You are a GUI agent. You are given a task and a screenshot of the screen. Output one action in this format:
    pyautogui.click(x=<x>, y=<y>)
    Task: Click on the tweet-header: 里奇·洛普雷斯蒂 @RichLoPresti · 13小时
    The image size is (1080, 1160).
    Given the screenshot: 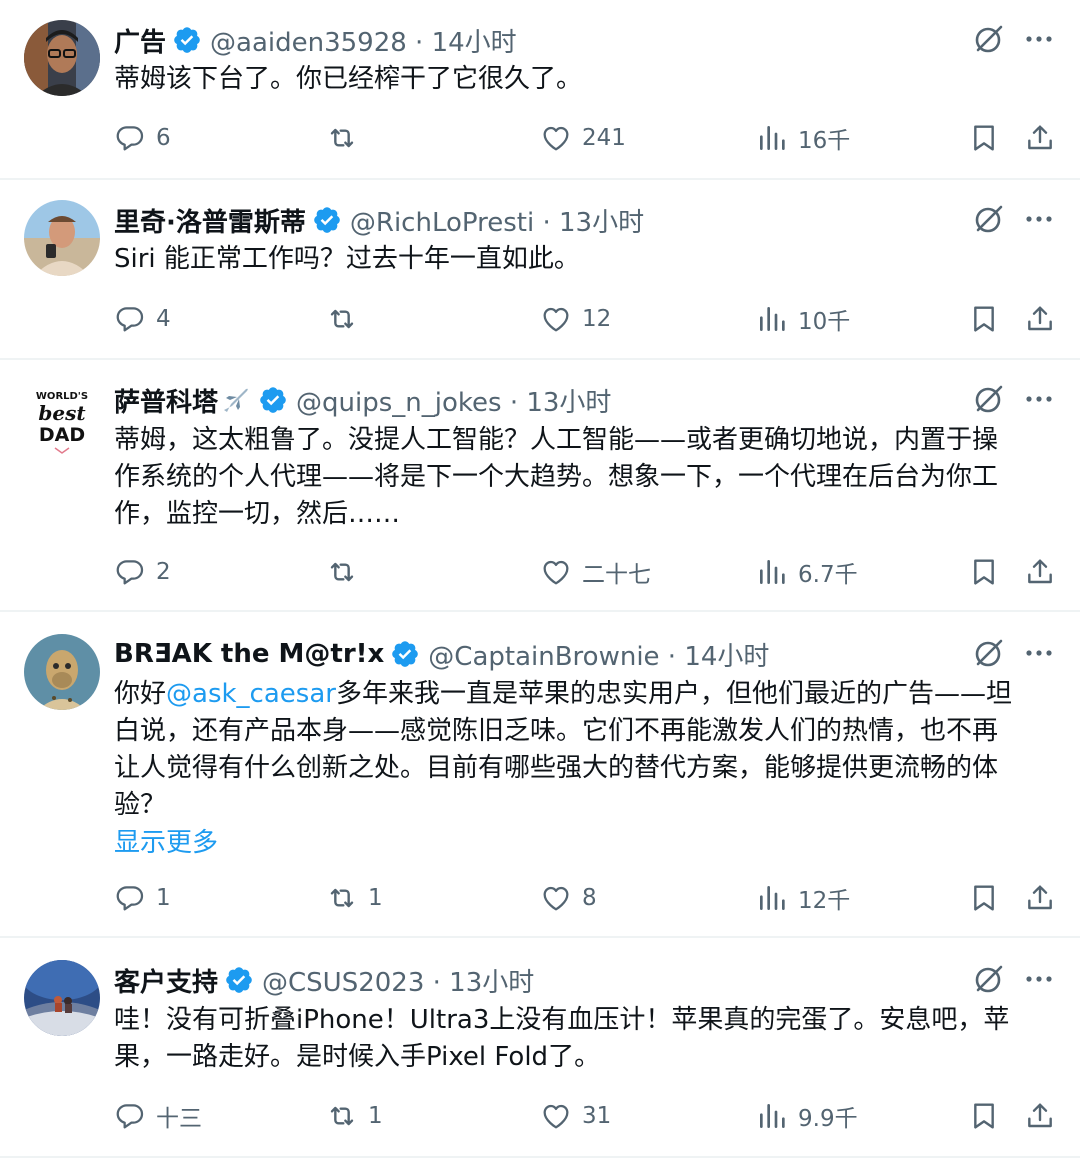 What is the action you would take?
    pyautogui.click(x=537, y=220)
    